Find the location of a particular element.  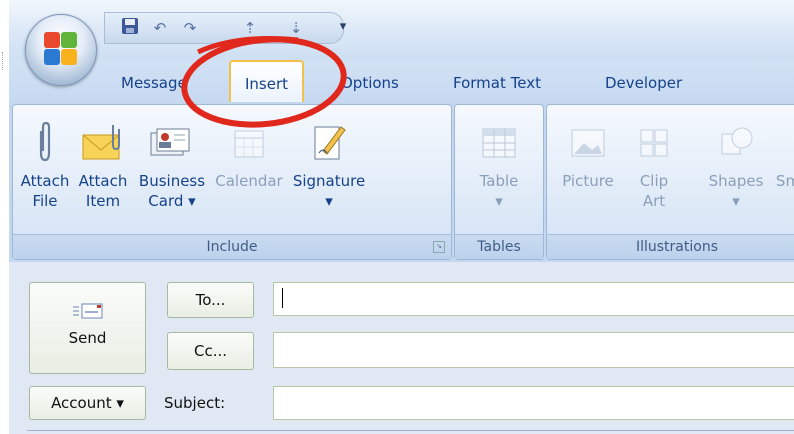

group-label-tables: Tables is located at coordinates (499, 246).